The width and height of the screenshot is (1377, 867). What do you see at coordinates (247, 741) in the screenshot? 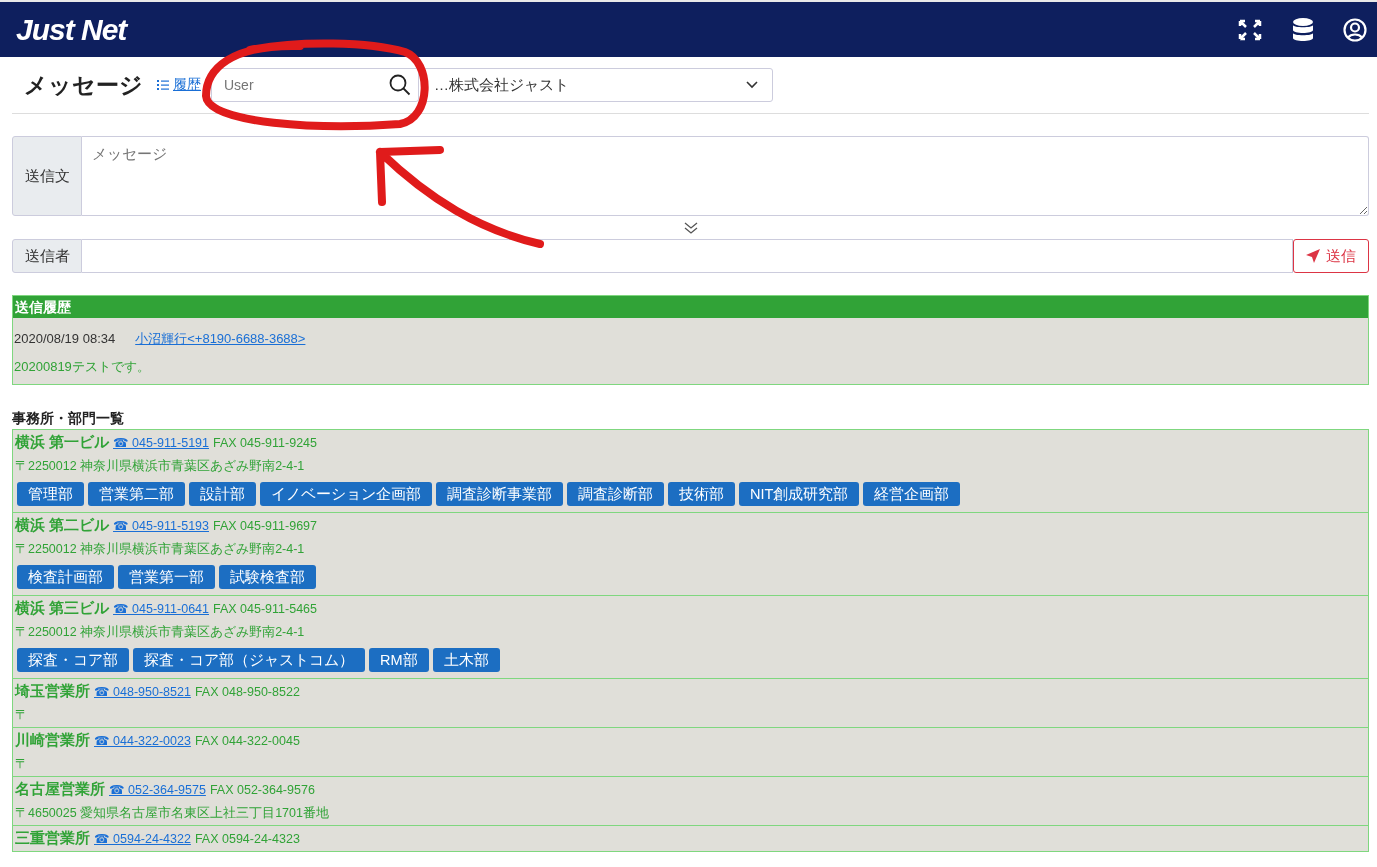
I see `fax-number: FAX 044-322-0045` at bounding box center [247, 741].